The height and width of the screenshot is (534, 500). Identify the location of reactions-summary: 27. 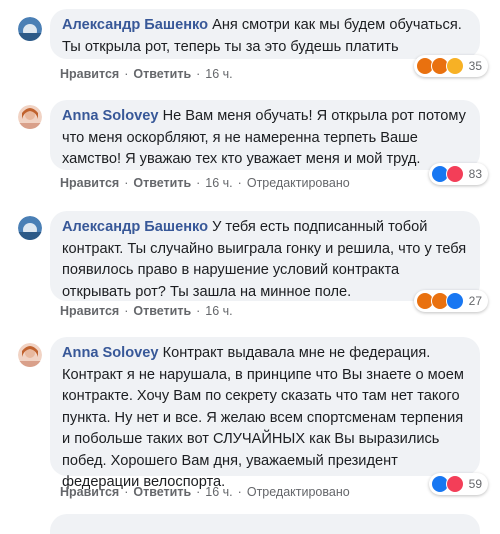
(450, 301).